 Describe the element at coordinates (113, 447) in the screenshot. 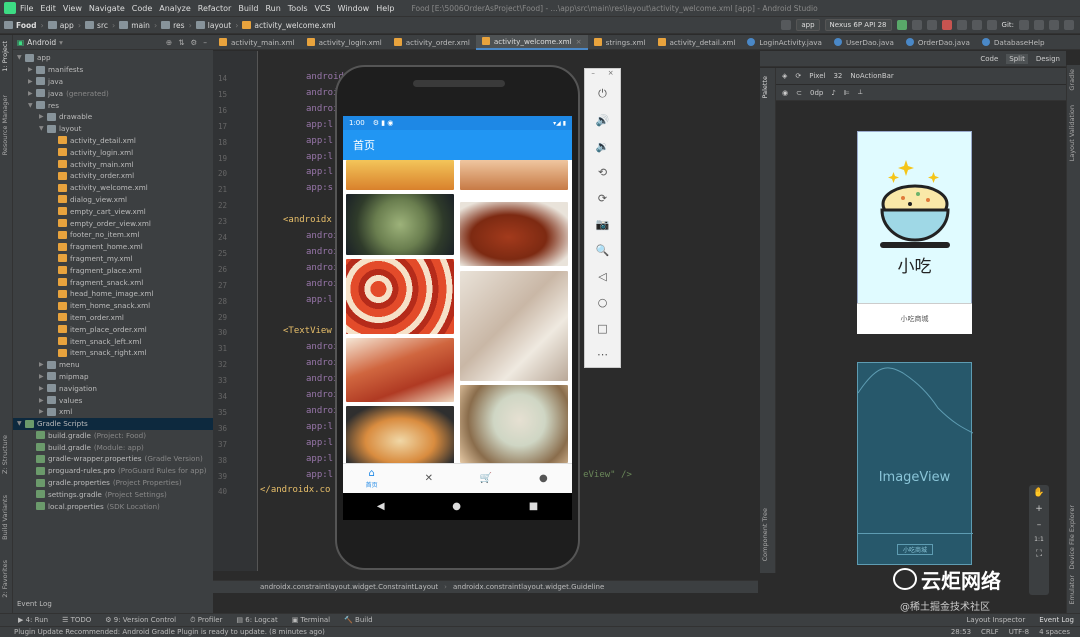

I see `tree-folder-item: build.gradle (Module: app)` at that location.